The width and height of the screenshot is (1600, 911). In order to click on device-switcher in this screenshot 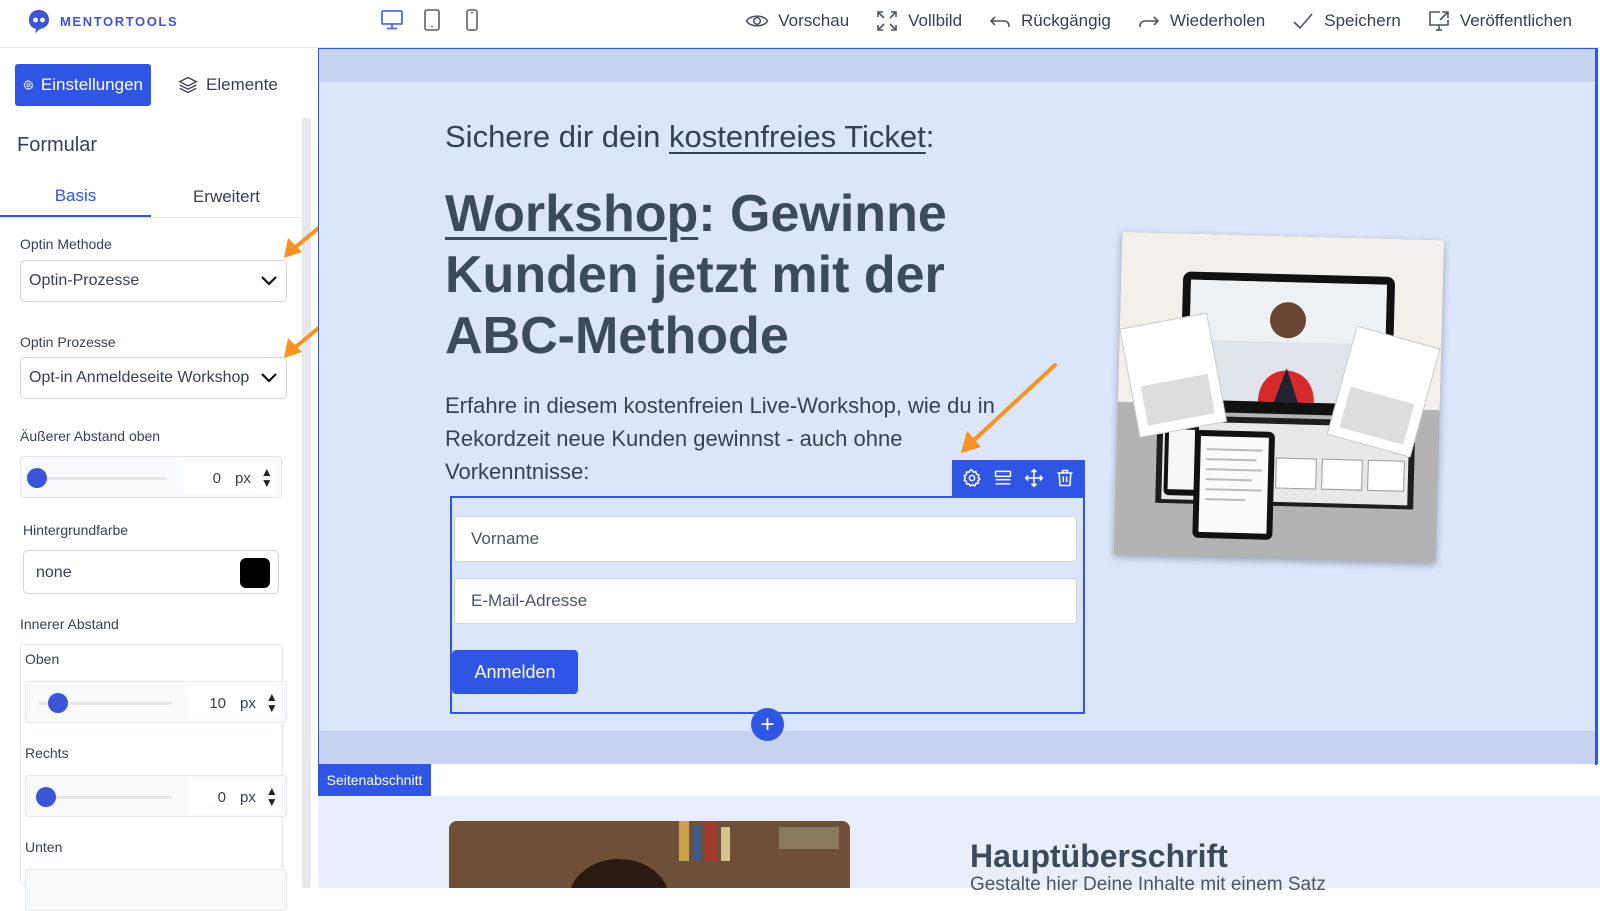, I will do `click(432, 20)`.